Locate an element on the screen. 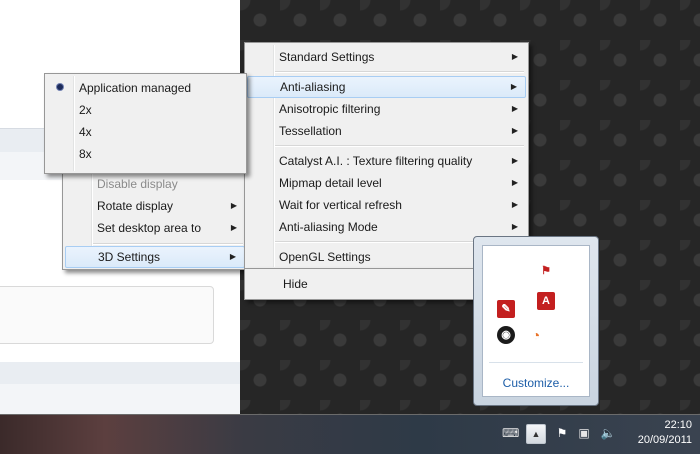 Image resolution: width=700 pixels, height=454 pixels. steam-icon: ◉ is located at coordinates (506, 335).